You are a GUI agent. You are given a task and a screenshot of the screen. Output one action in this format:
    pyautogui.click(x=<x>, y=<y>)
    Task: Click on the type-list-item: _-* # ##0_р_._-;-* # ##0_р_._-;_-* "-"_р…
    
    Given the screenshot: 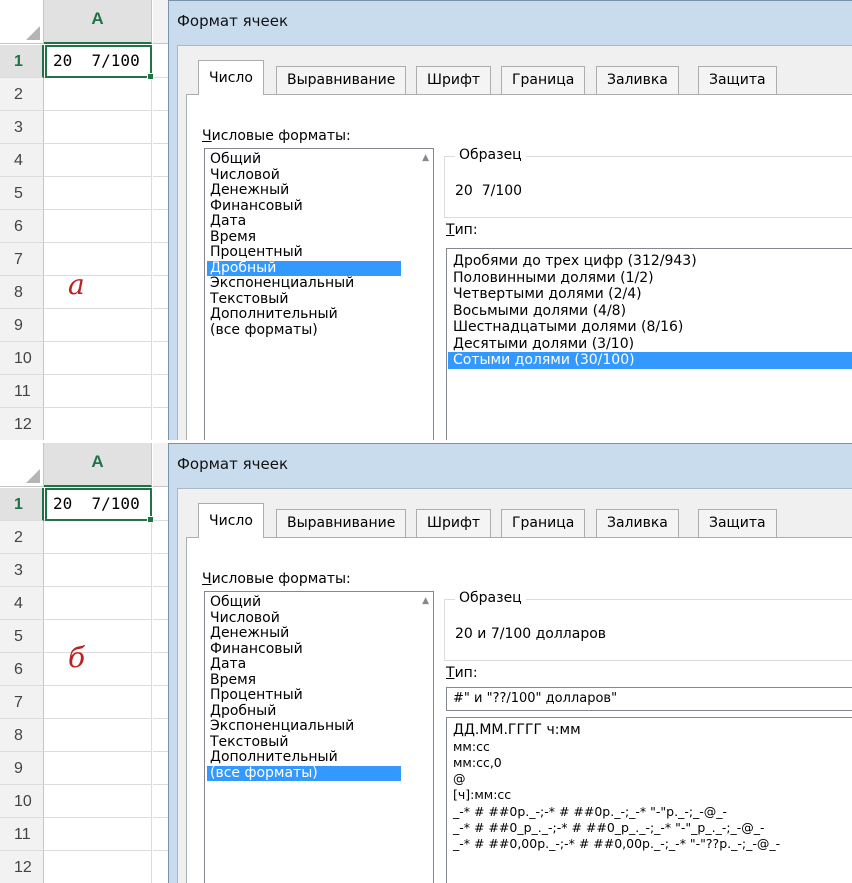 What is the action you would take?
    pyautogui.click(x=650, y=828)
    